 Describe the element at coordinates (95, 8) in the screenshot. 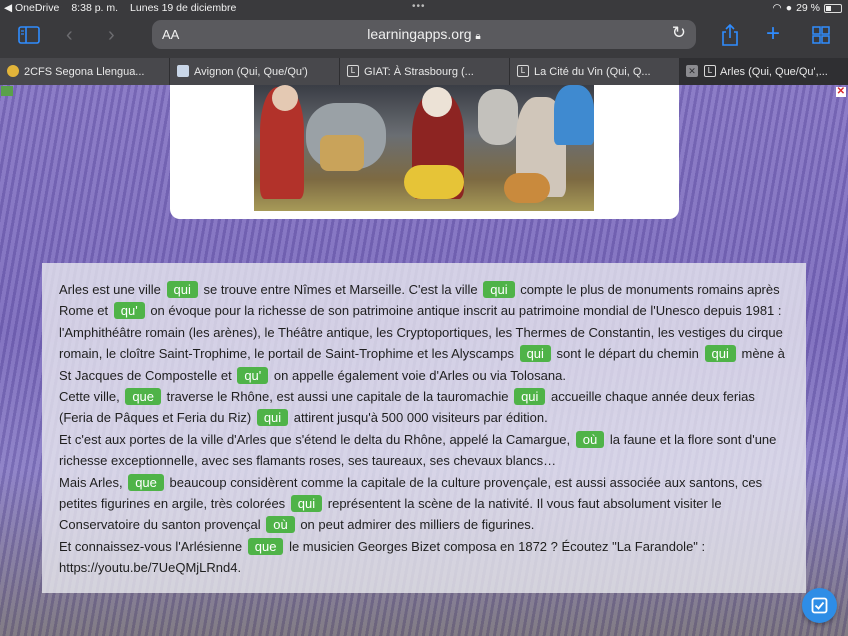

I see `status-time: 8:38 p. m.` at that location.